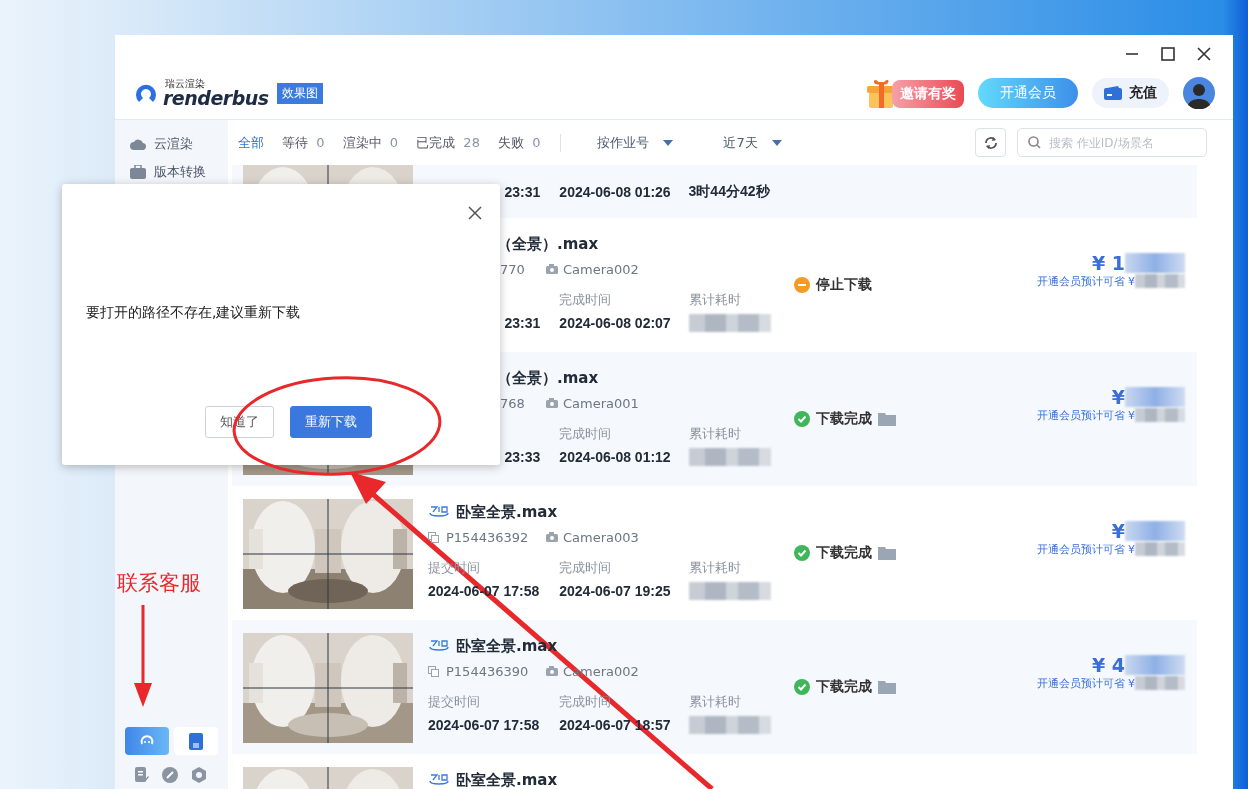 The image size is (1248, 789). What do you see at coordinates (601, 269) in the screenshot?
I see `camera-name: Camera002` at bounding box center [601, 269].